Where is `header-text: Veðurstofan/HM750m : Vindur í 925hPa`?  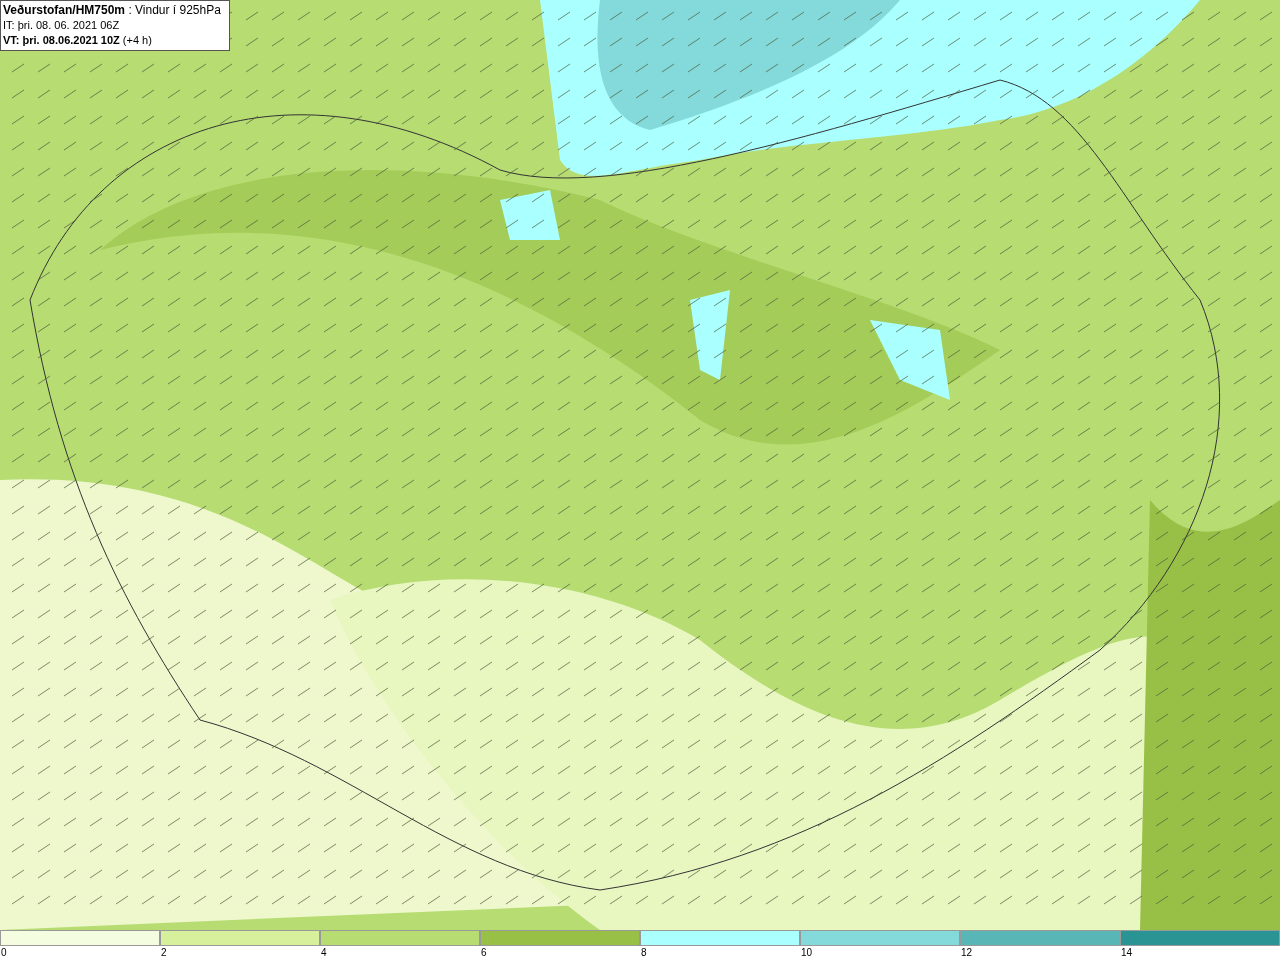
header-text: Veðurstofan/HM750m : Vindur í 925hPa is located at coordinates (112, 10).